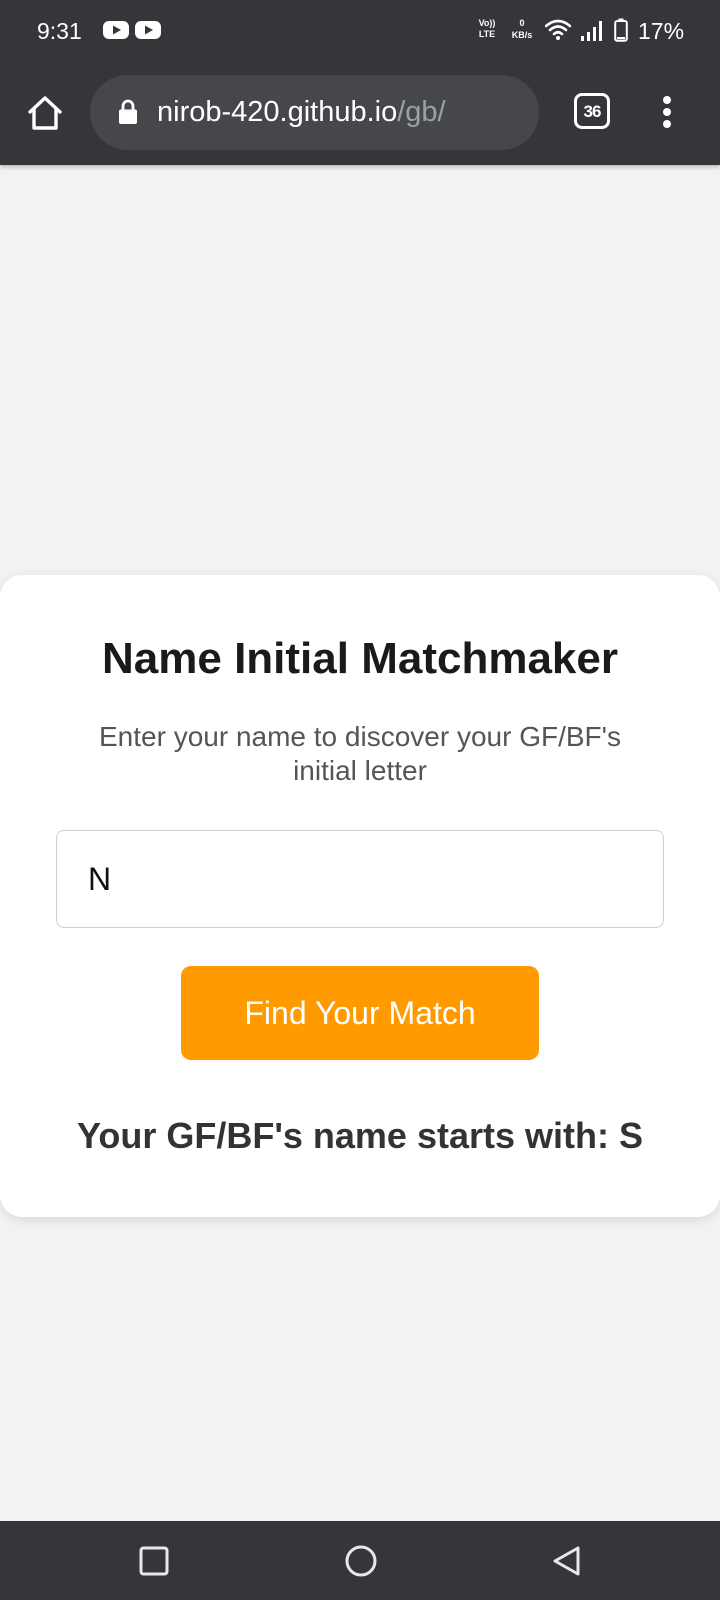 The width and height of the screenshot is (720, 1600). I want to click on net-speed-indicator: 0 KB/s, so click(522, 29).